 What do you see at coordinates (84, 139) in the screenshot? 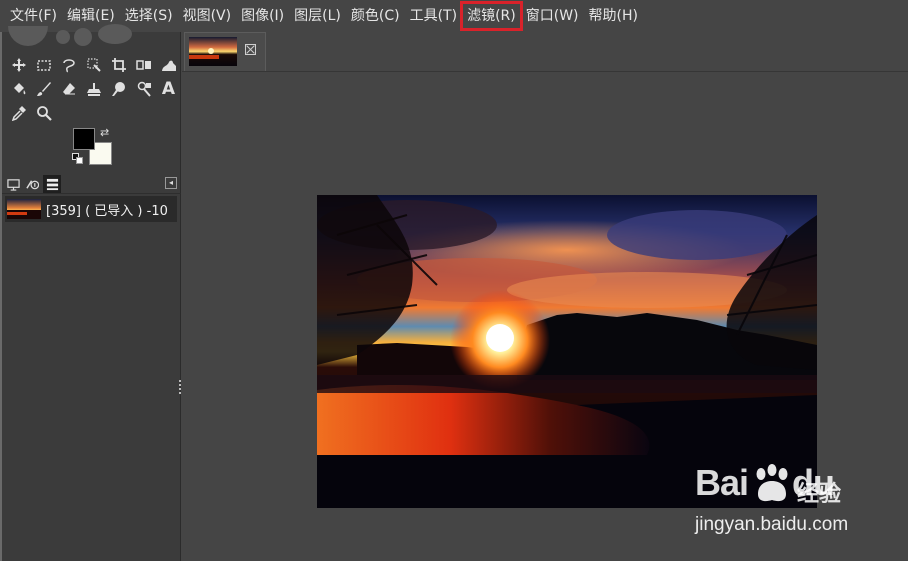
I see `foreground-color-swatch` at bounding box center [84, 139].